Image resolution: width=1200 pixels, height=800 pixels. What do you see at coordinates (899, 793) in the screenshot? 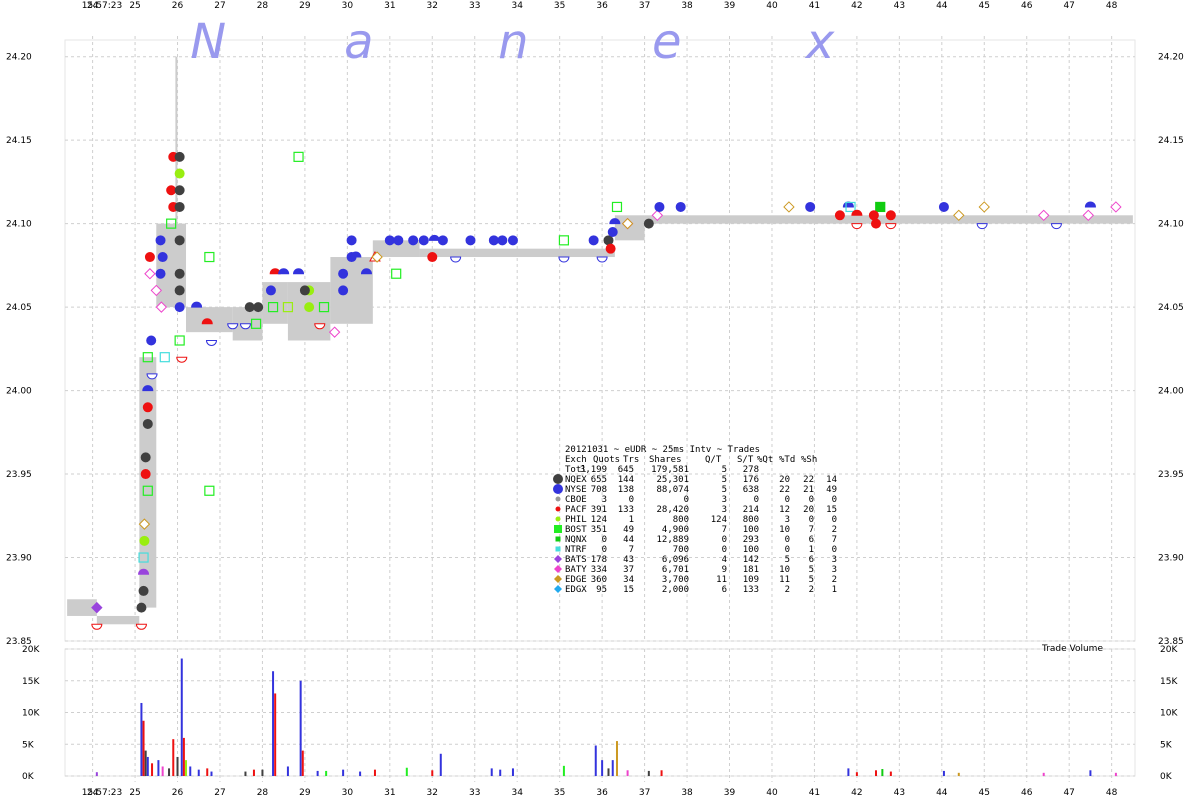
I see `x-tick-label-bottom: 43` at bounding box center [899, 793].